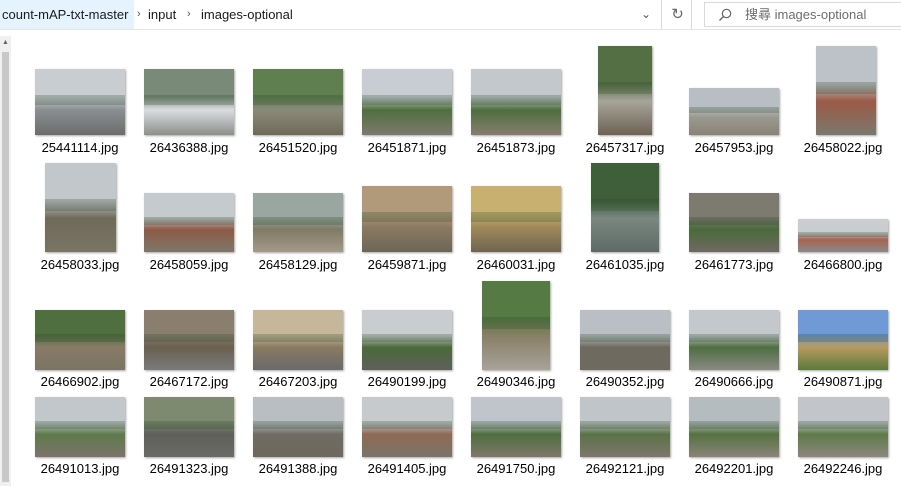 This screenshot has height=486, width=901. I want to click on scrollbar-thumb, so click(5, 267).